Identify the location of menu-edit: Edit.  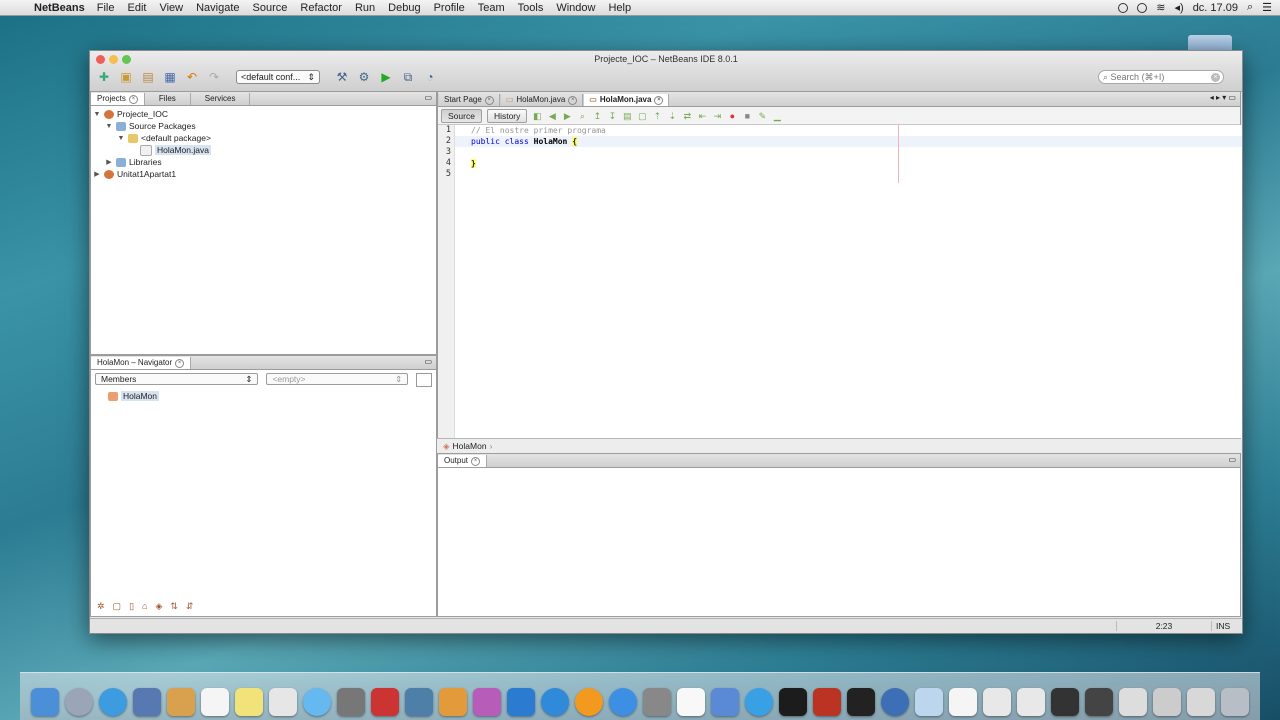
(136, 8).